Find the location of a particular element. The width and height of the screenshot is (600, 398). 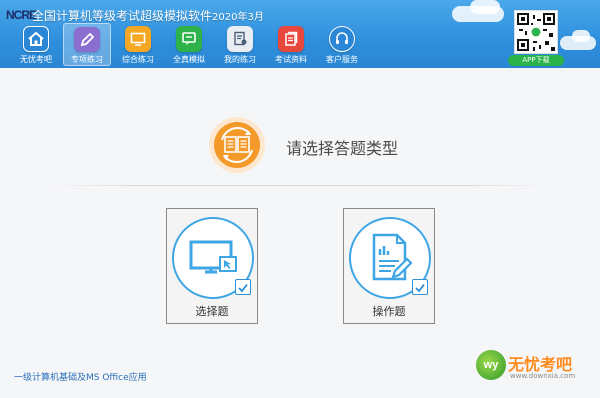

nav-item-label: 综合练习 is located at coordinates (138, 59).